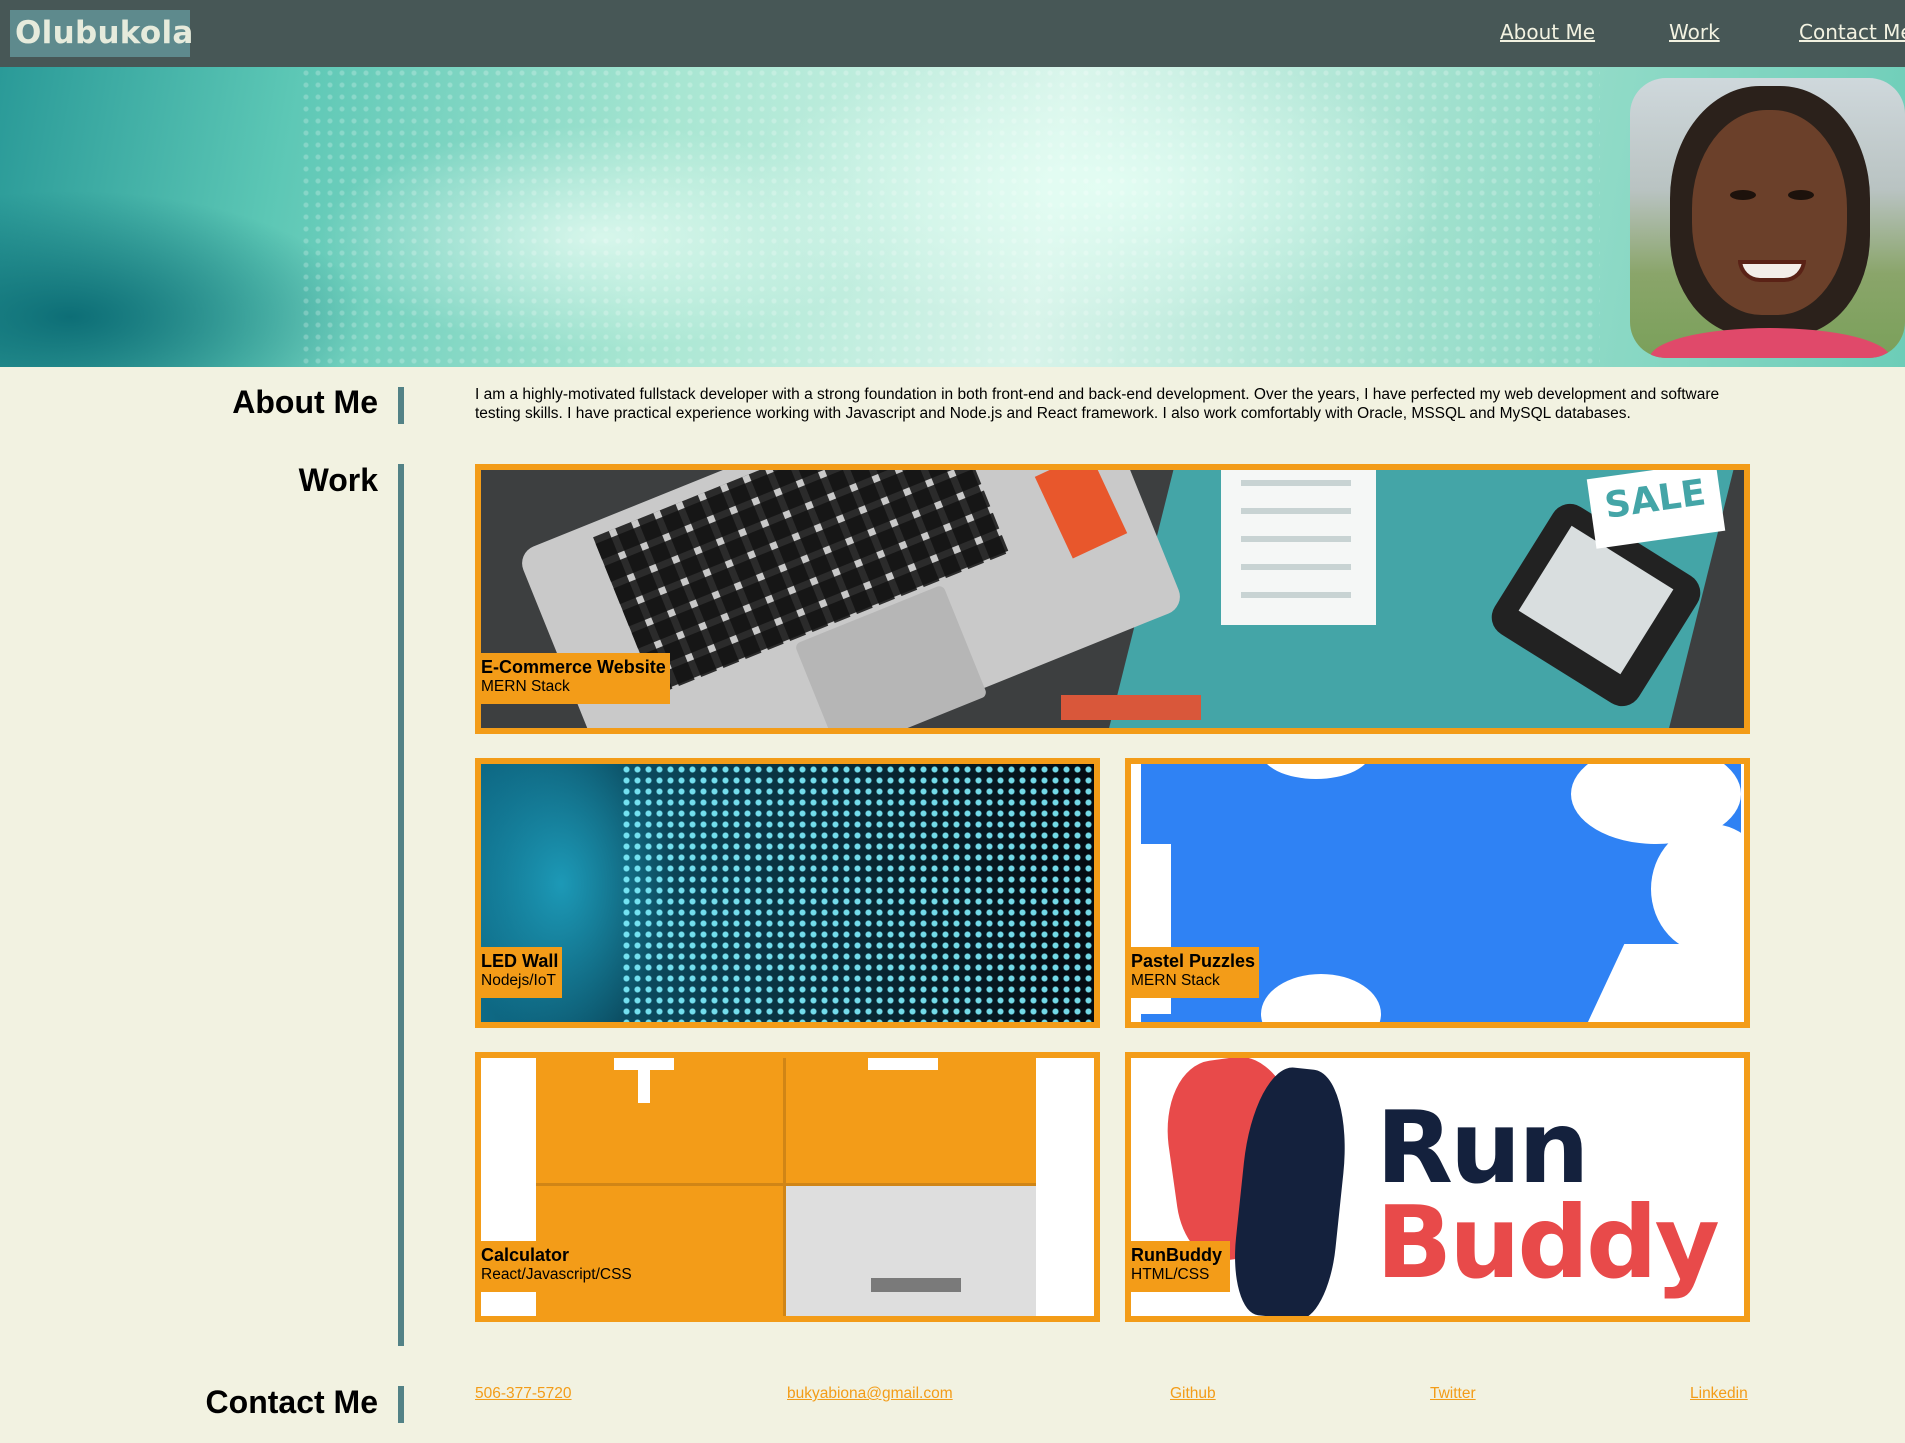  Describe the element at coordinates (1548, 1242) in the screenshot. I see `runbuddy-logo-buddy: Buddy` at that location.